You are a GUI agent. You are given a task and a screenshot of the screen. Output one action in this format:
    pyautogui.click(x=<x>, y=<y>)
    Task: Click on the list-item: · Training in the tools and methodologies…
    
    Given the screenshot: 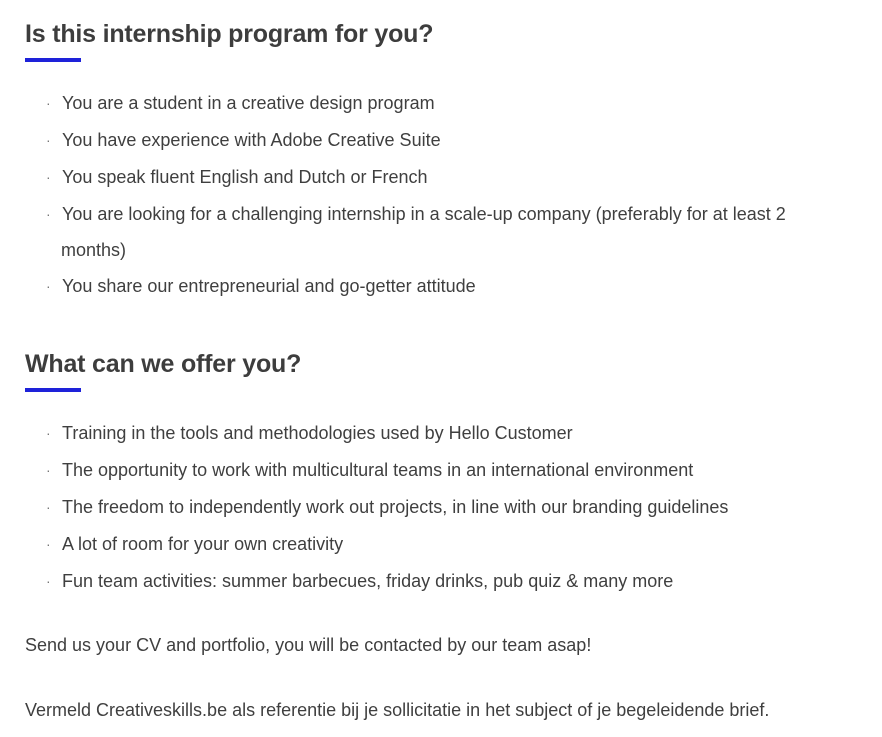 What is the action you would take?
    pyautogui.click(x=430, y=433)
    